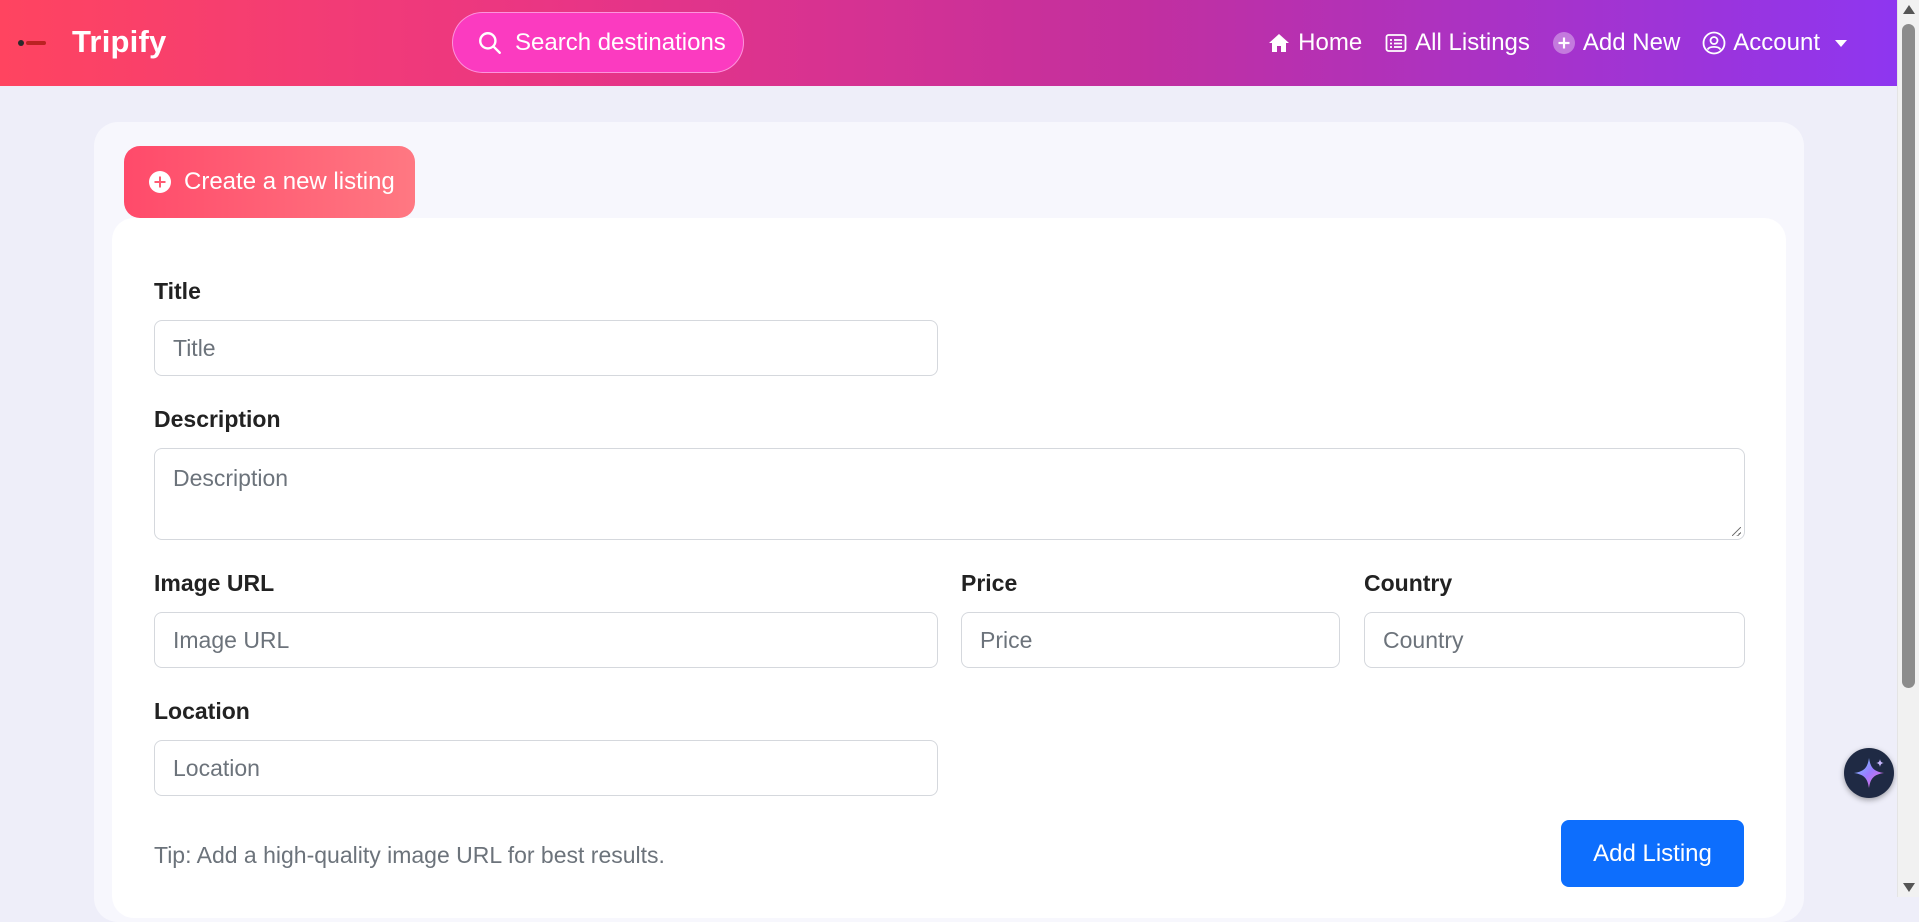 The image size is (1919, 922). What do you see at coordinates (546, 768) in the screenshot?
I see `location-input: Location` at bounding box center [546, 768].